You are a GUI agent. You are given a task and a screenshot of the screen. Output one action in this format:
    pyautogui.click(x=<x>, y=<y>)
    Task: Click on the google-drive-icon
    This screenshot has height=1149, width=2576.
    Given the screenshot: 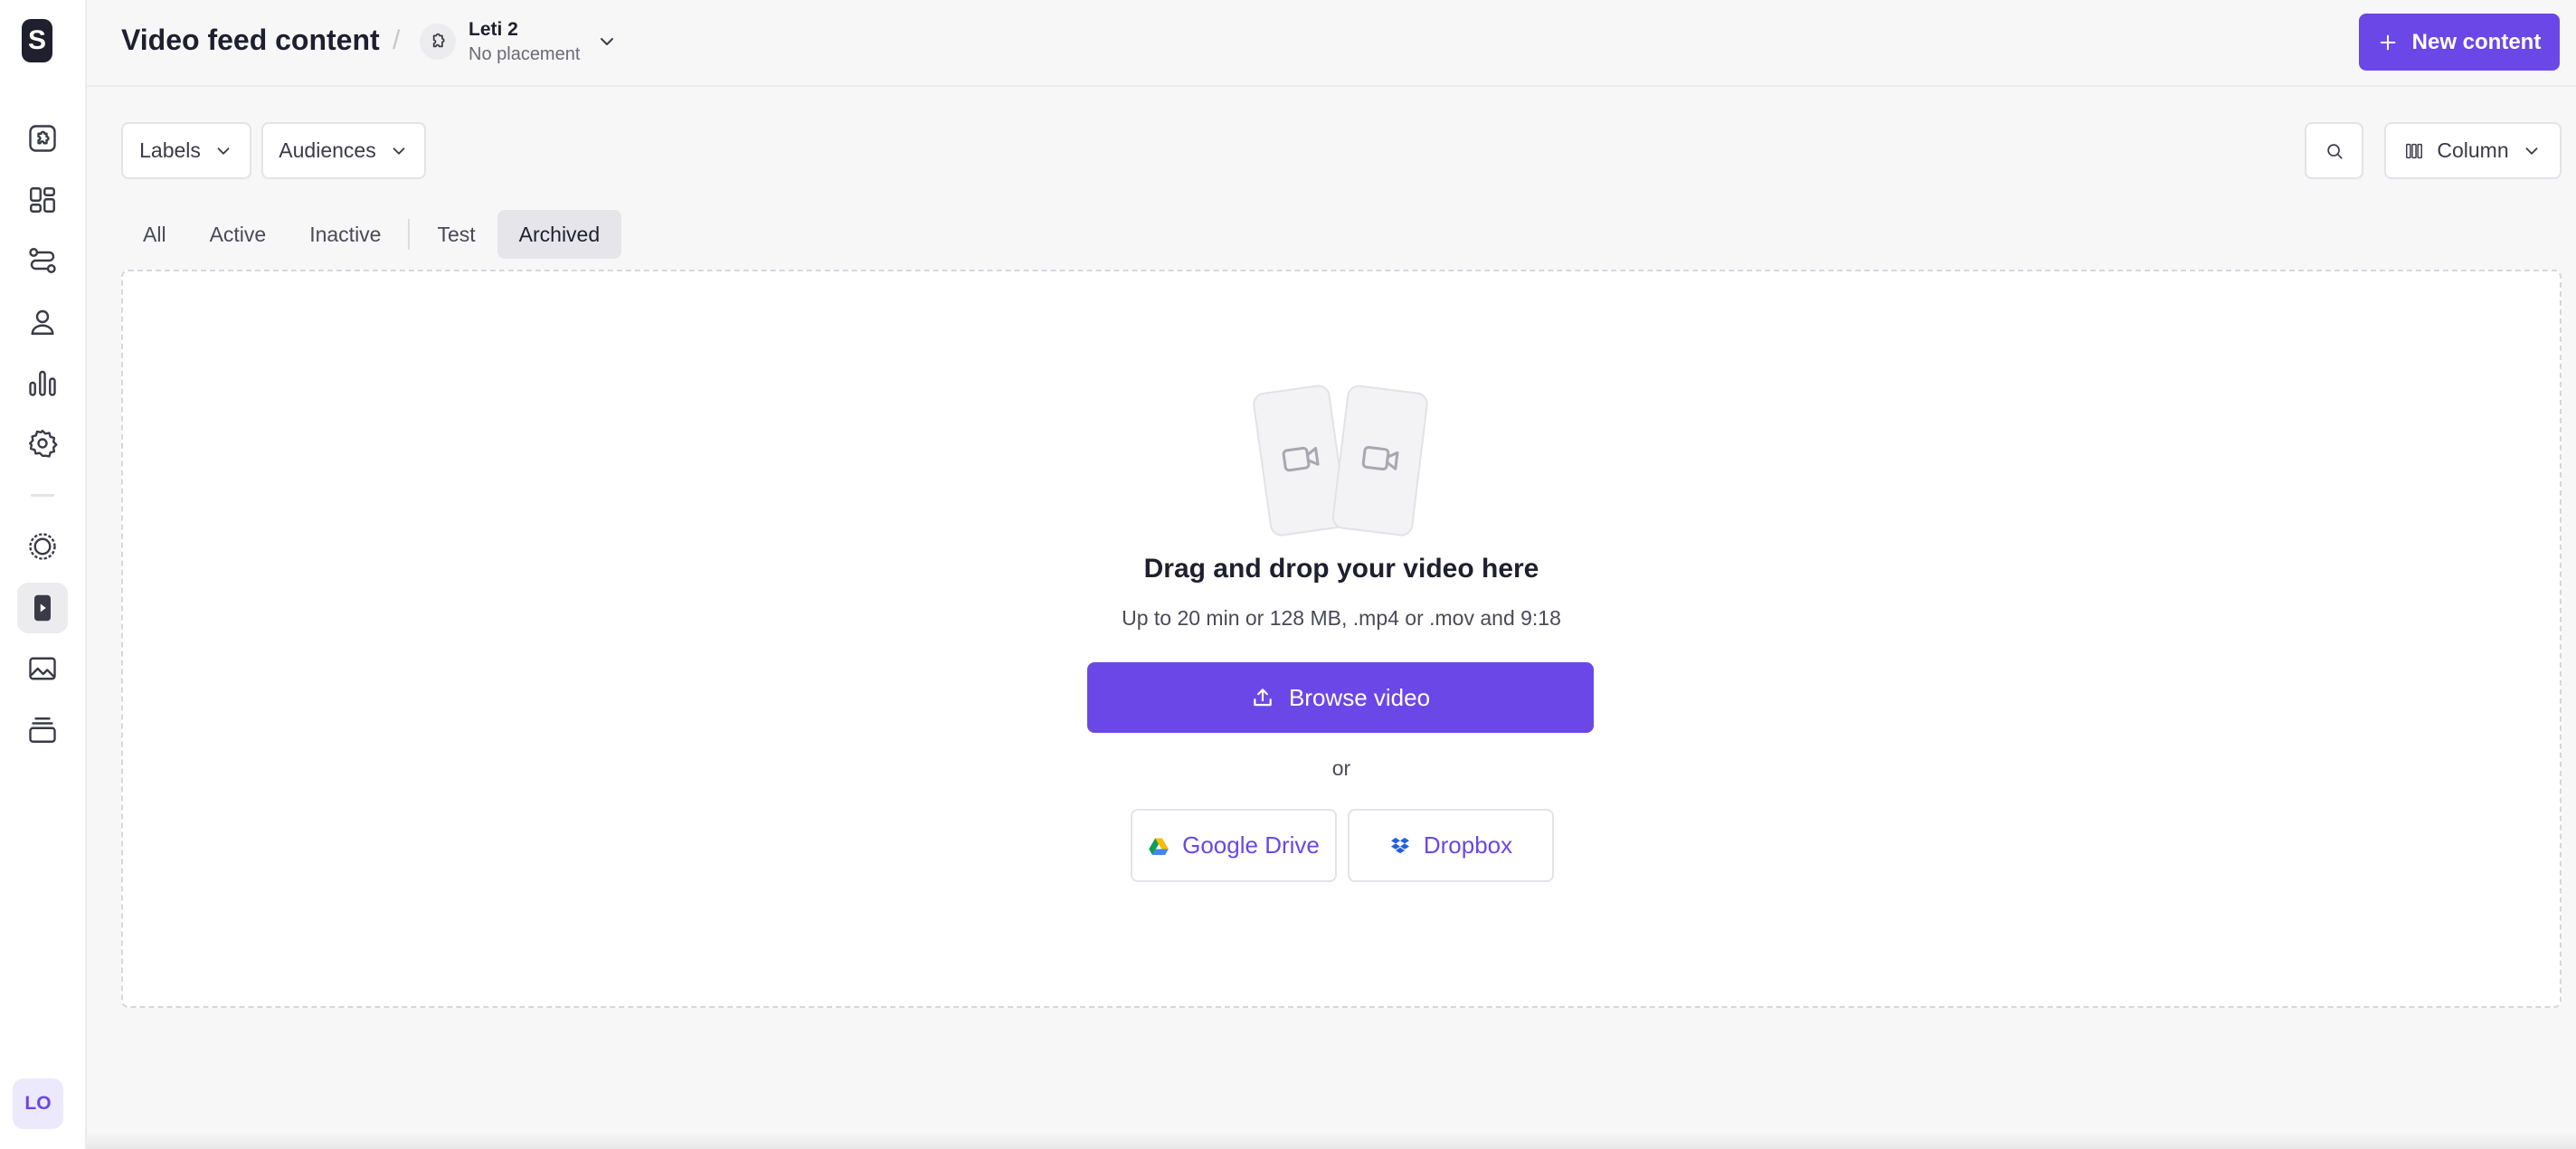 What is the action you would take?
    pyautogui.click(x=1159, y=847)
    